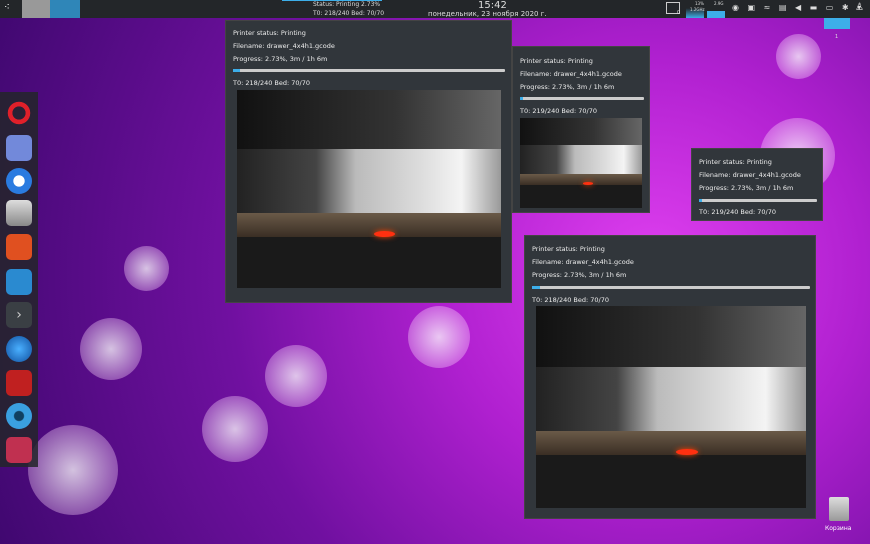 The width and height of the screenshot is (870, 544). I want to click on downloader-icon, so click(19, 213).